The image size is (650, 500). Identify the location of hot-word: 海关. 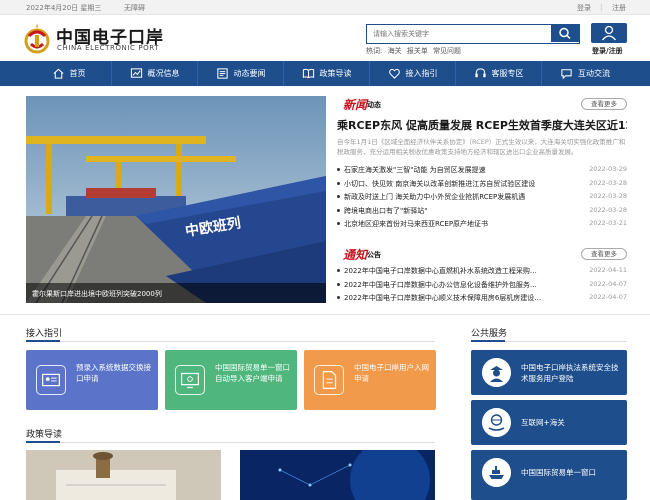
(395, 51).